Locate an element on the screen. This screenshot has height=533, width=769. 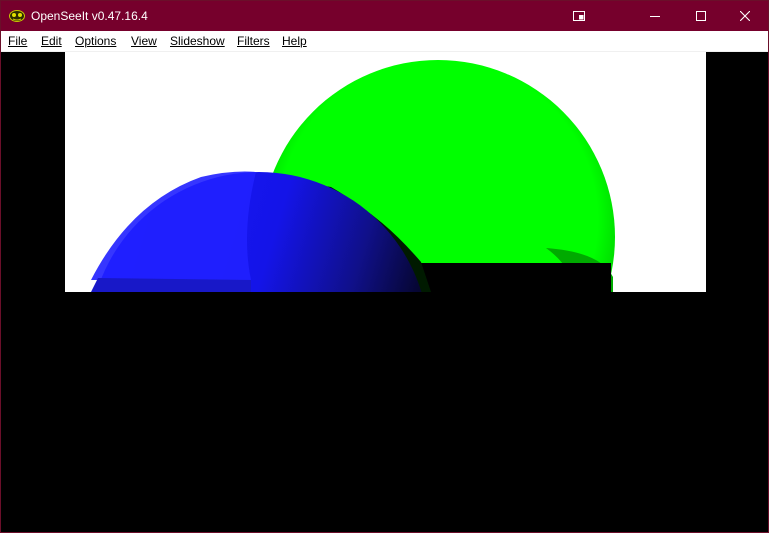
menu-edit: Edit is located at coordinates (51, 41).